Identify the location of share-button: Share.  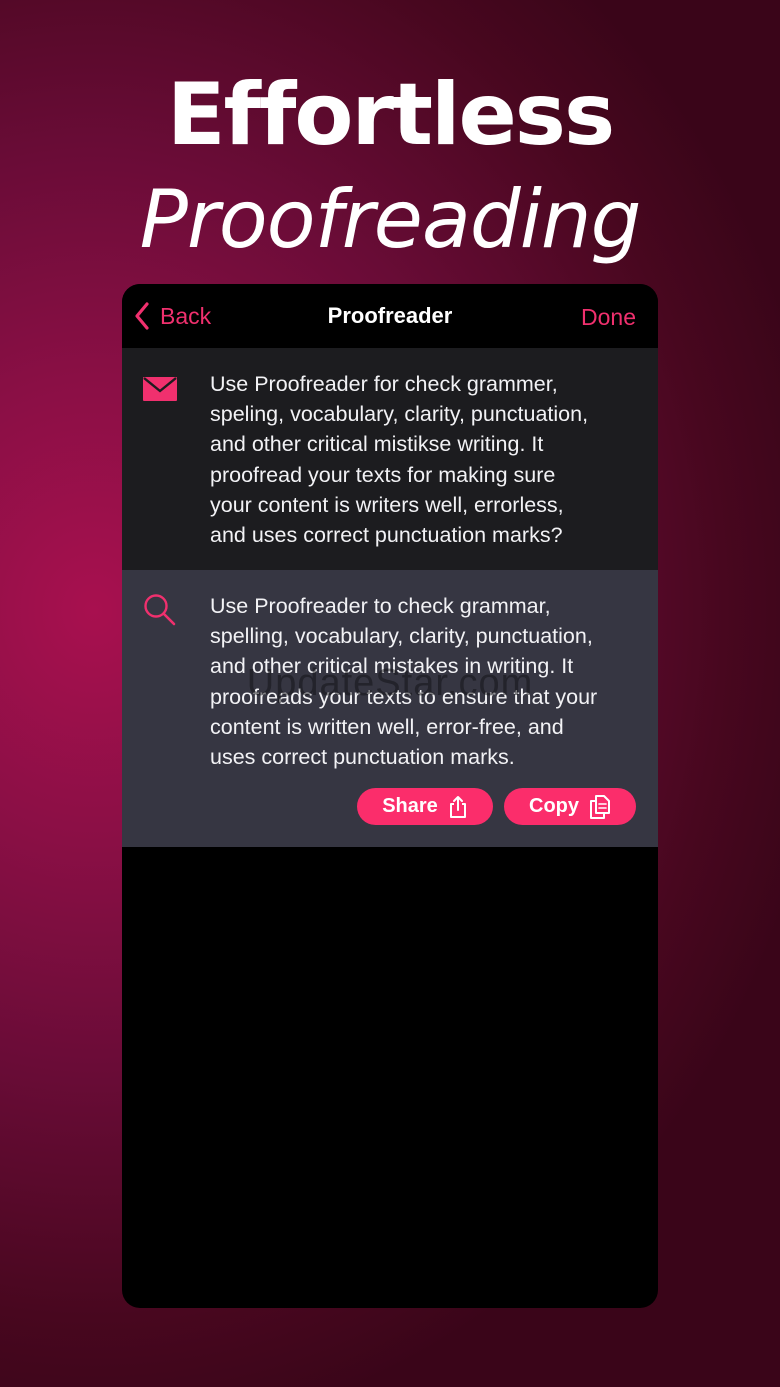
(425, 806).